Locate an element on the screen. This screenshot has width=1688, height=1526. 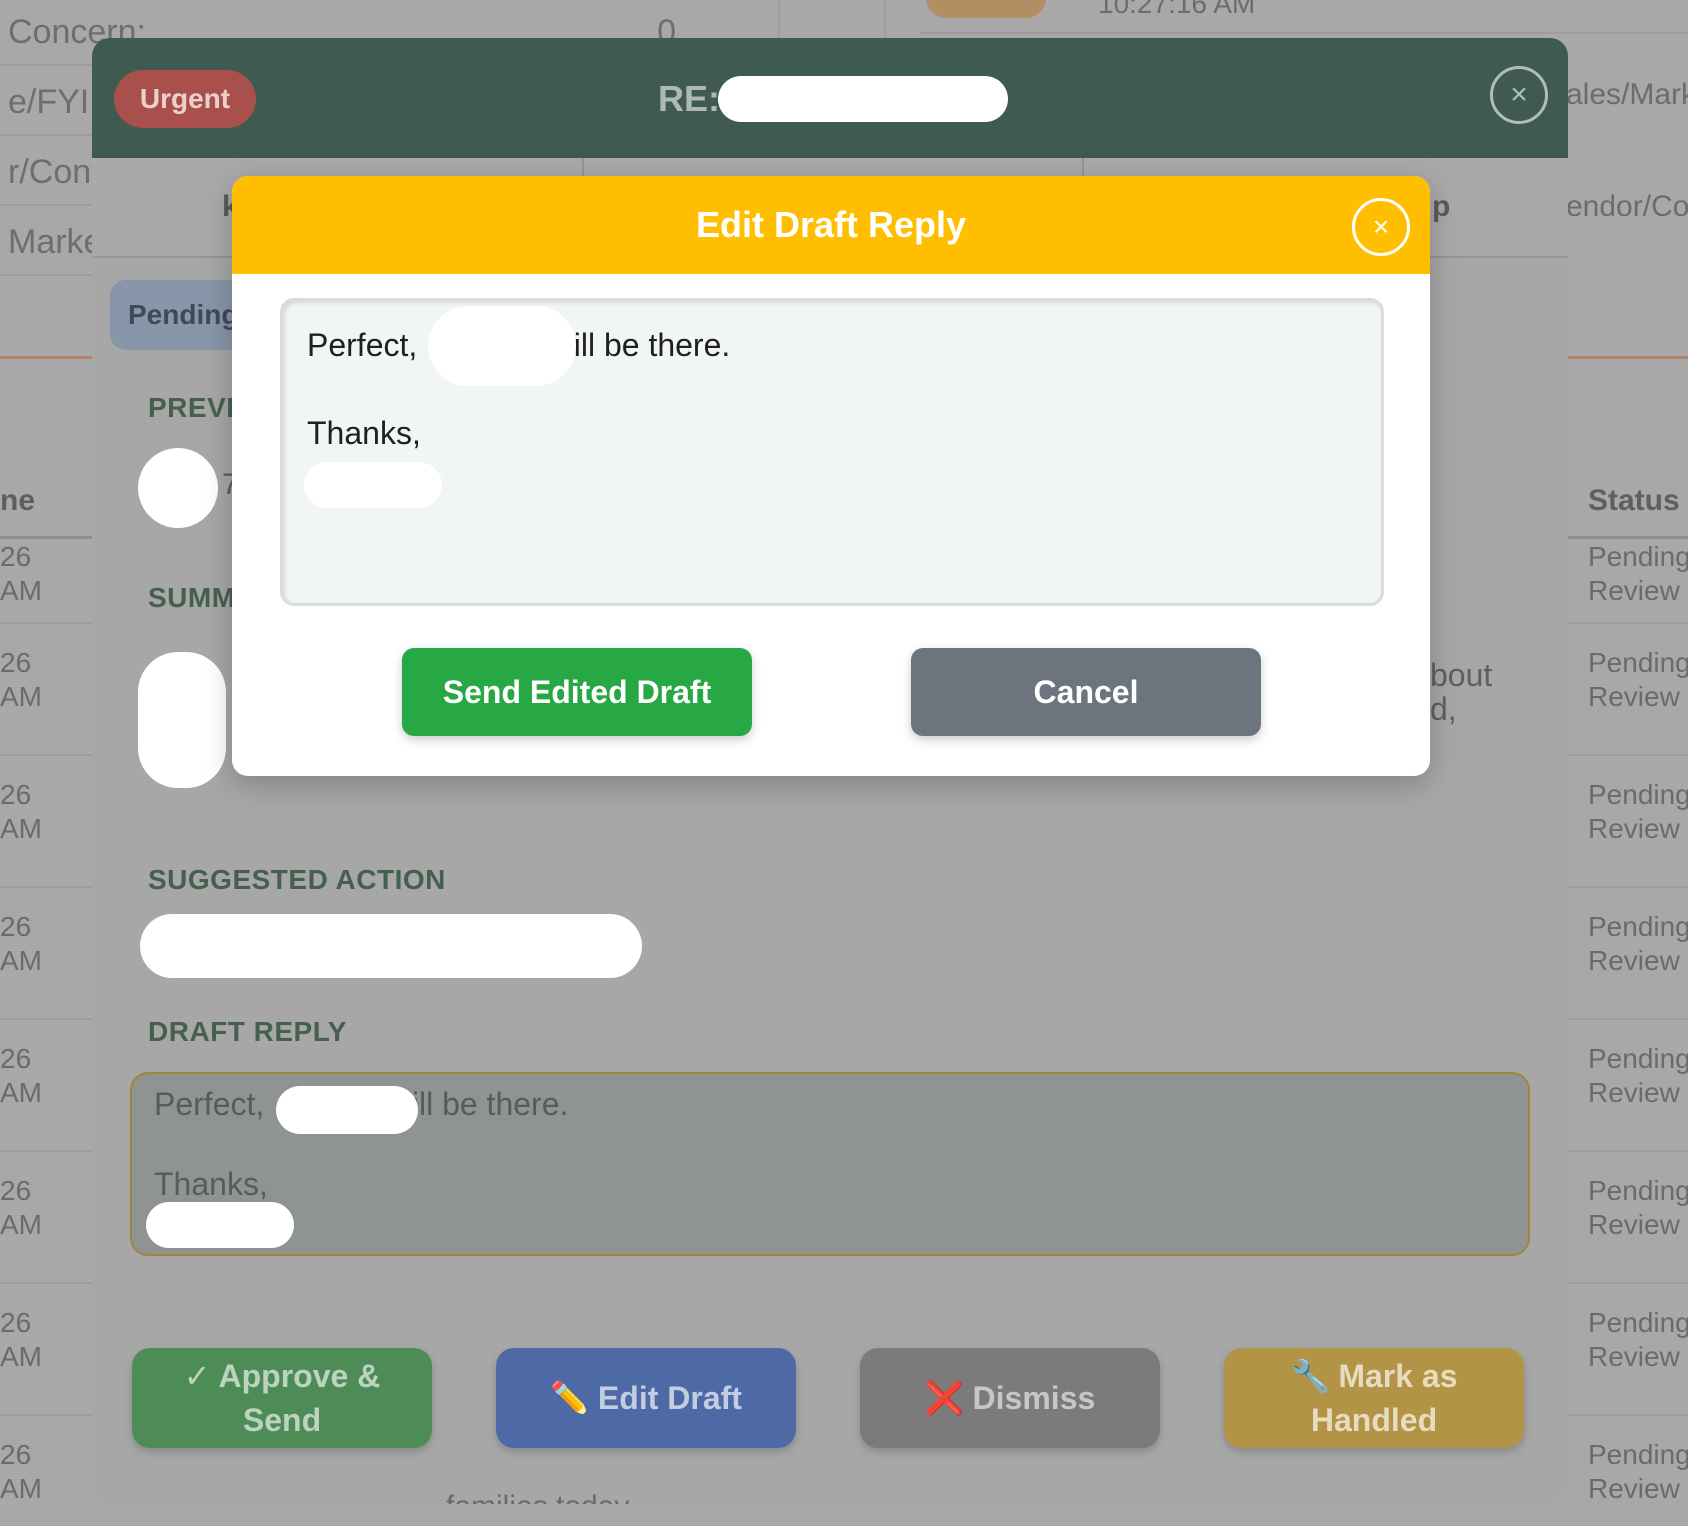
edit-draft-label: Edit Draft is located at coordinates (669, 1398).